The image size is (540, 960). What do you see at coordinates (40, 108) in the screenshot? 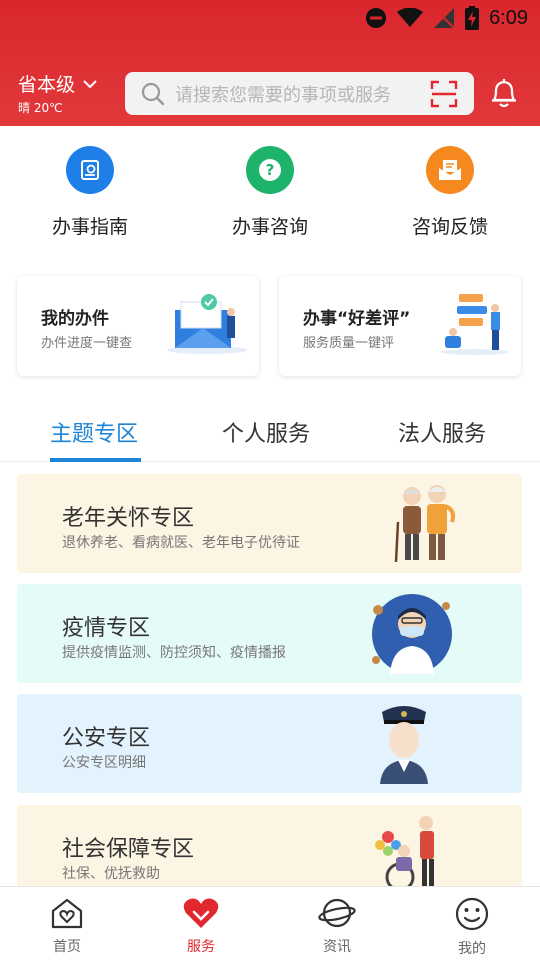
I see `weather-text: 晴 20℃` at bounding box center [40, 108].